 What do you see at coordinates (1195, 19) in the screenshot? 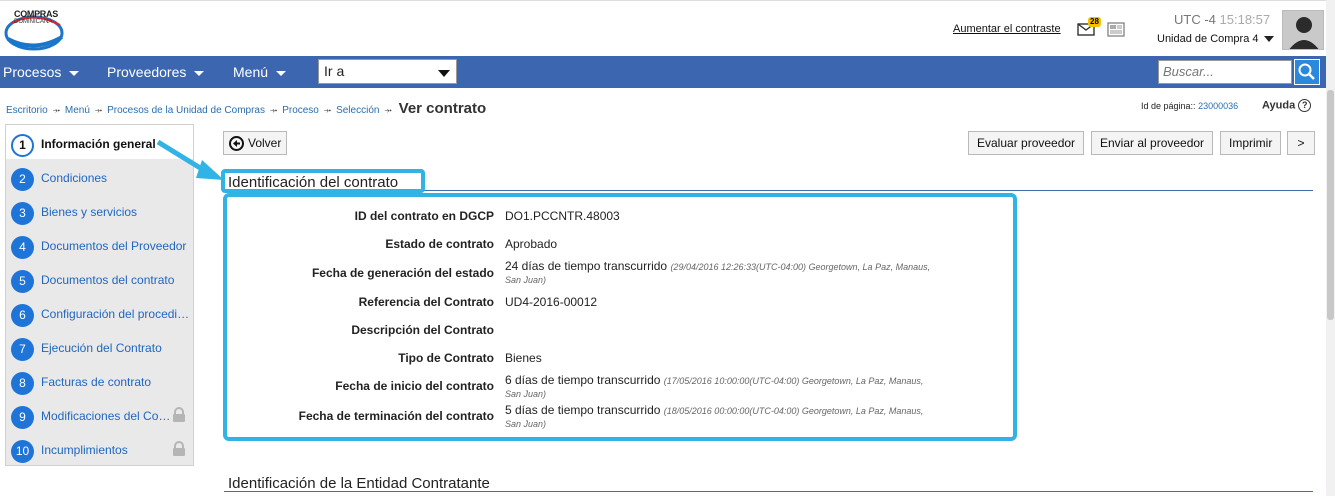
I see `timezone-label: UTC -4` at bounding box center [1195, 19].